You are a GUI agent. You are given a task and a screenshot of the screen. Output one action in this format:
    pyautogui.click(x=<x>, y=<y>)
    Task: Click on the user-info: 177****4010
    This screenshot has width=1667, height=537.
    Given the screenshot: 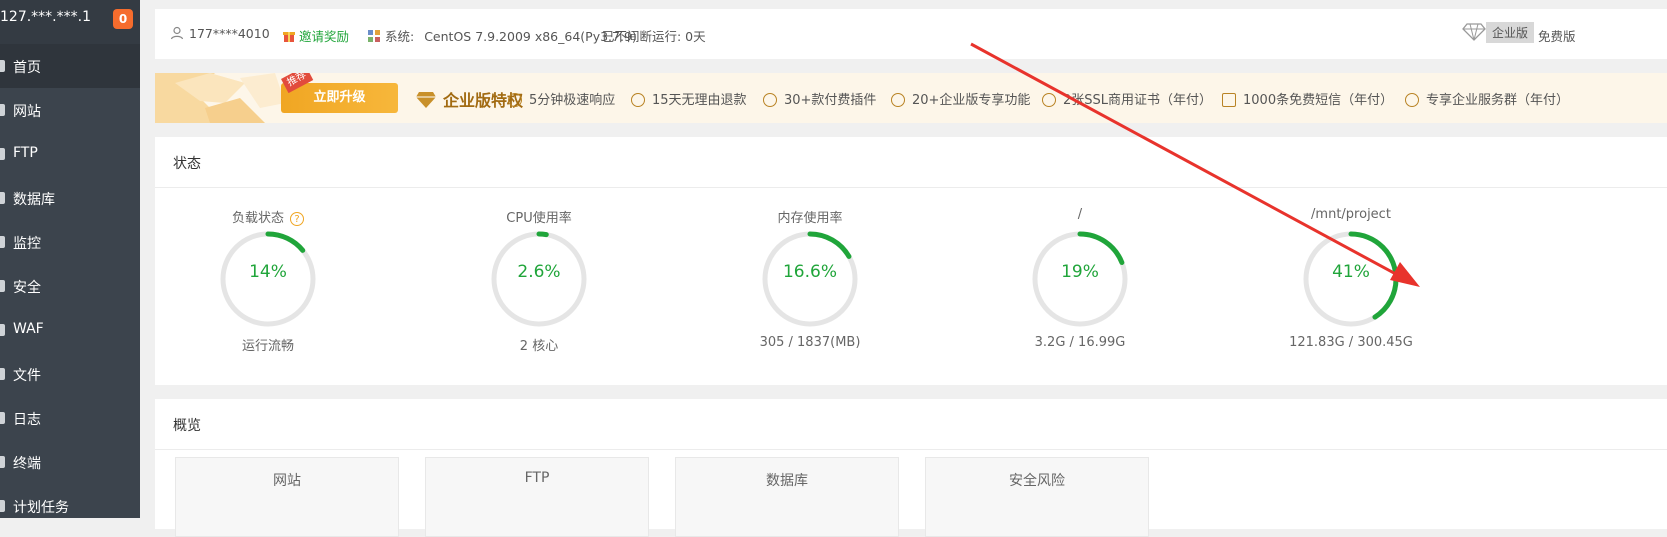 What is the action you would take?
    pyautogui.click(x=220, y=33)
    